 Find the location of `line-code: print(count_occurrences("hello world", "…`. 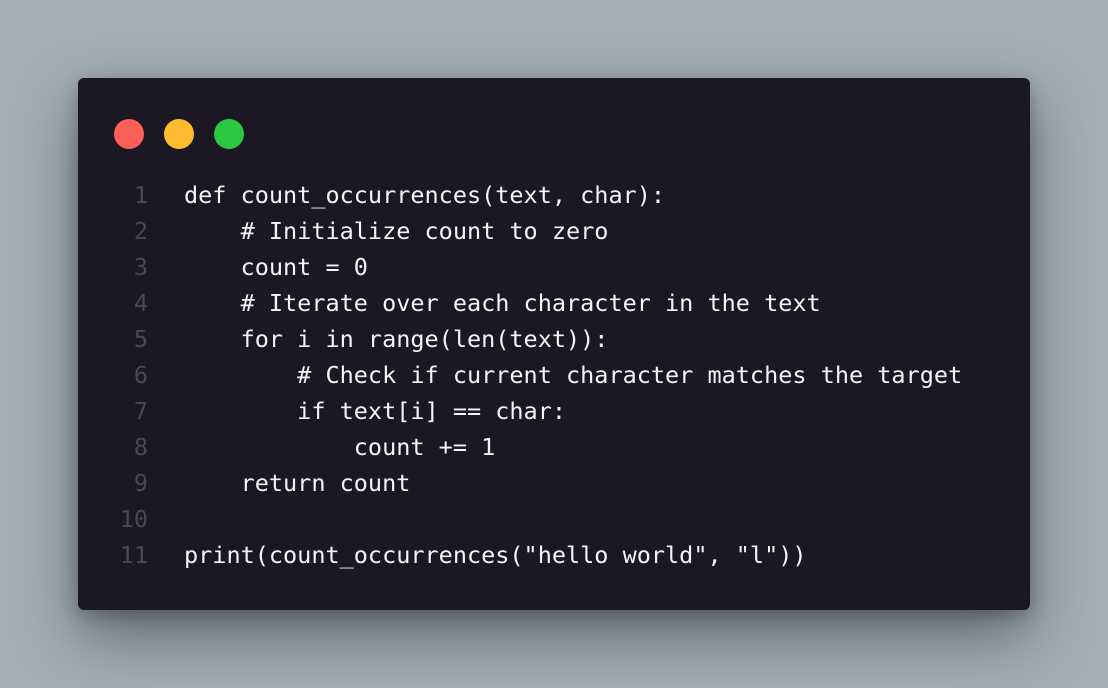

line-code: print(count_occurrences("hello world", "… is located at coordinates (495, 555).